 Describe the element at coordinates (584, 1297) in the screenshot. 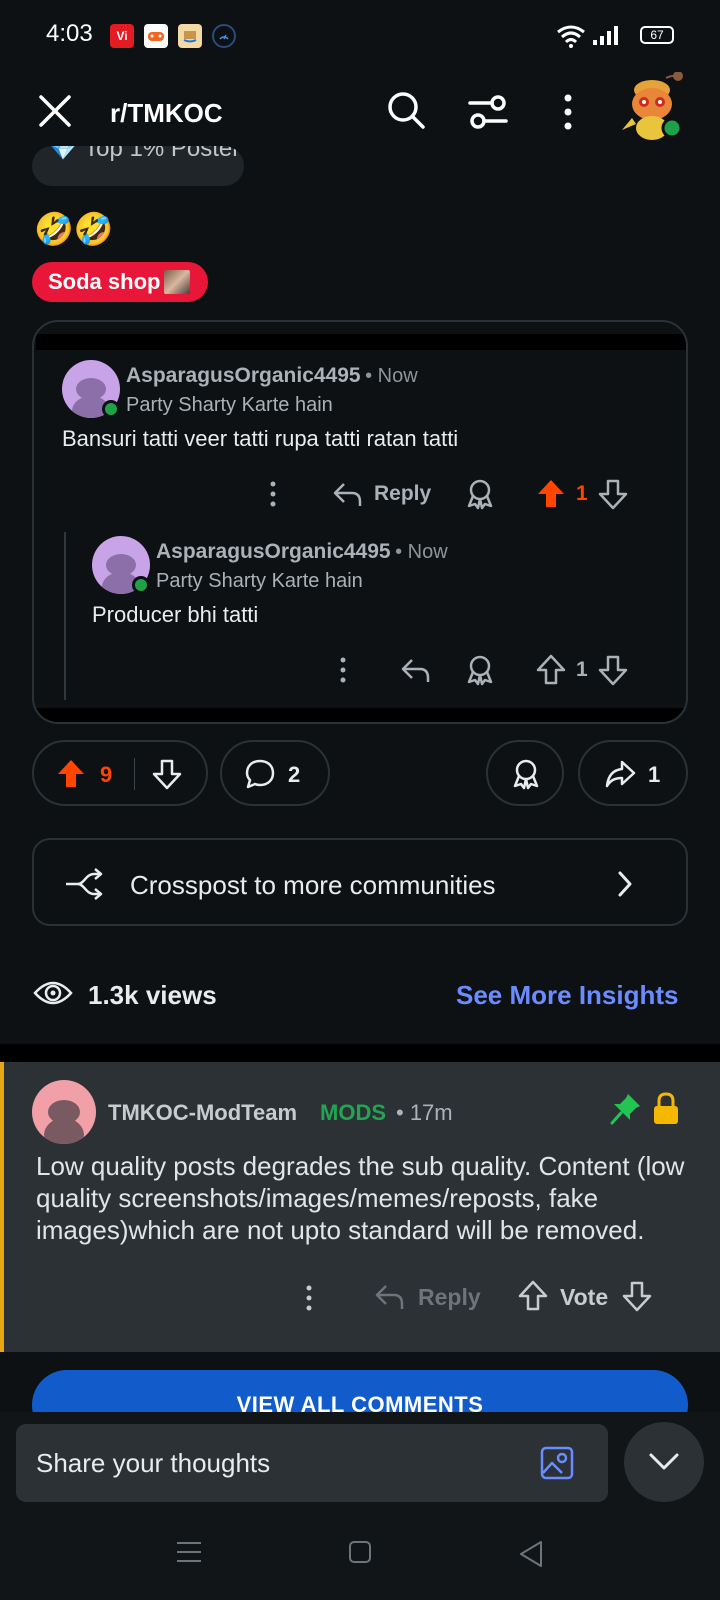

I see `vote-label: Vote` at that location.